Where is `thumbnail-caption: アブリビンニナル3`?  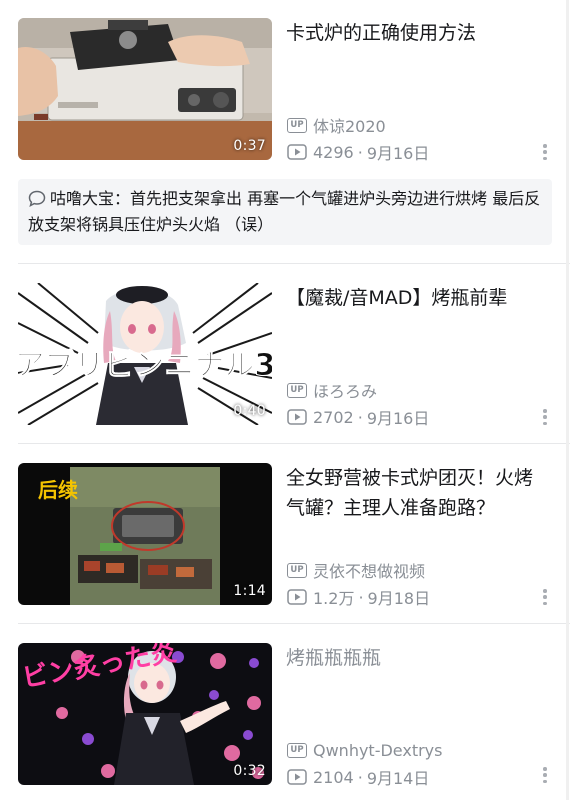
thumbnail-caption: アブリビンニナル3 is located at coordinates (145, 365).